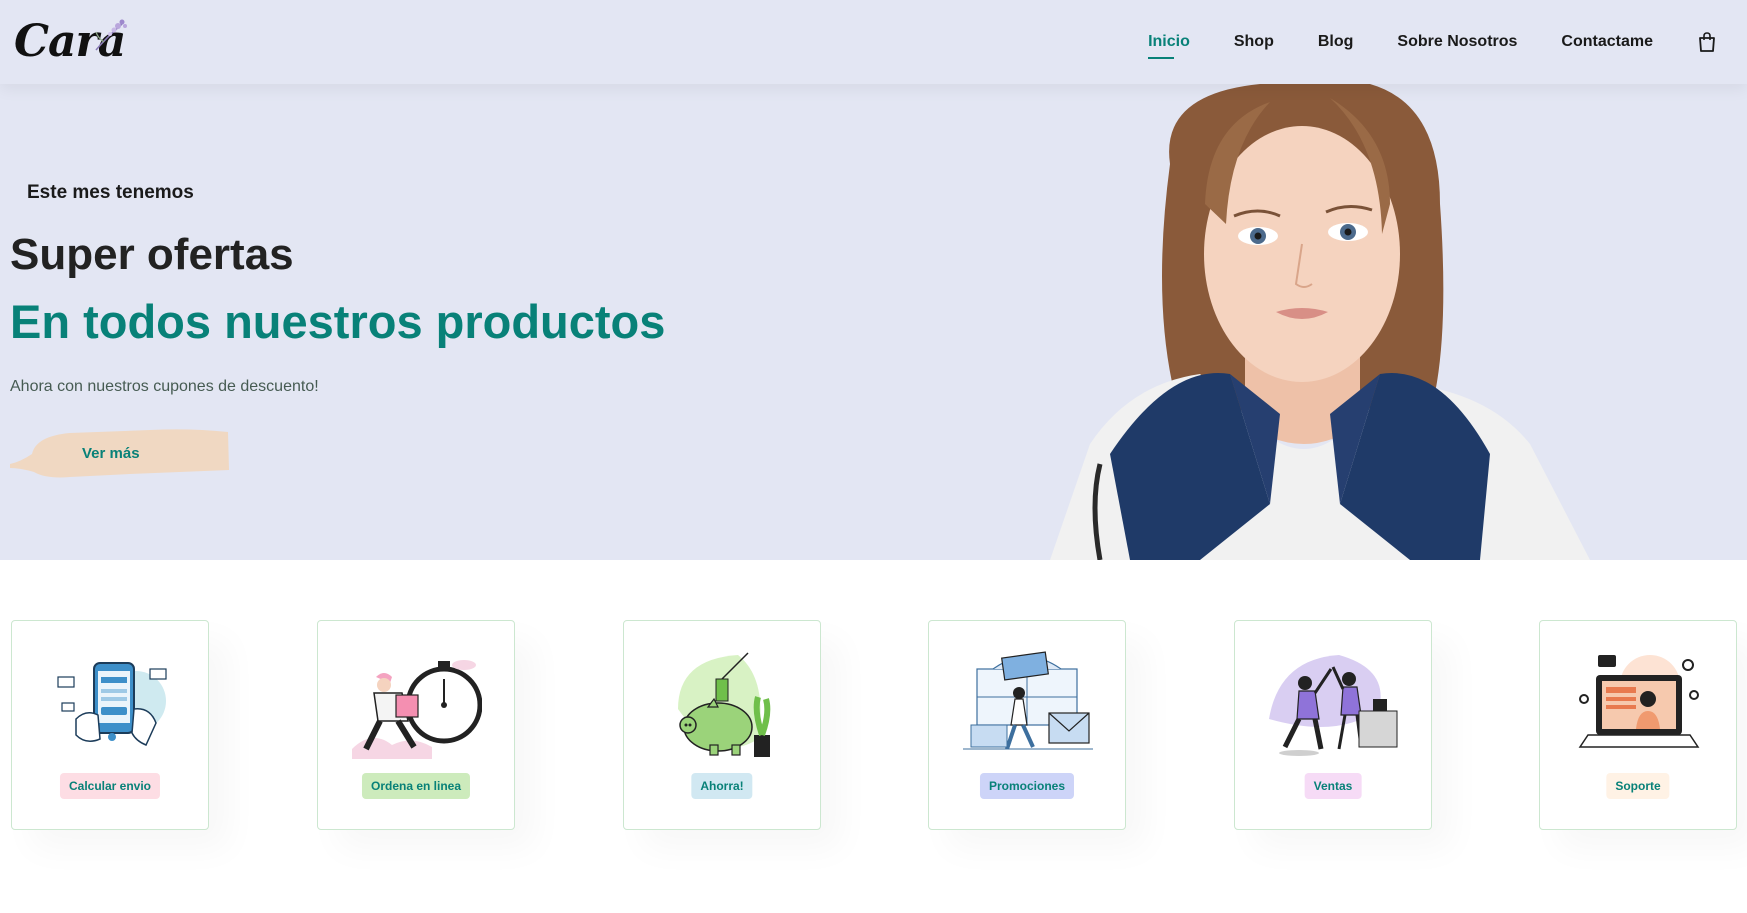 The width and height of the screenshot is (1747, 913). I want to click on feature-card-calcular-envio: Calcular envio, so click(110, 725).